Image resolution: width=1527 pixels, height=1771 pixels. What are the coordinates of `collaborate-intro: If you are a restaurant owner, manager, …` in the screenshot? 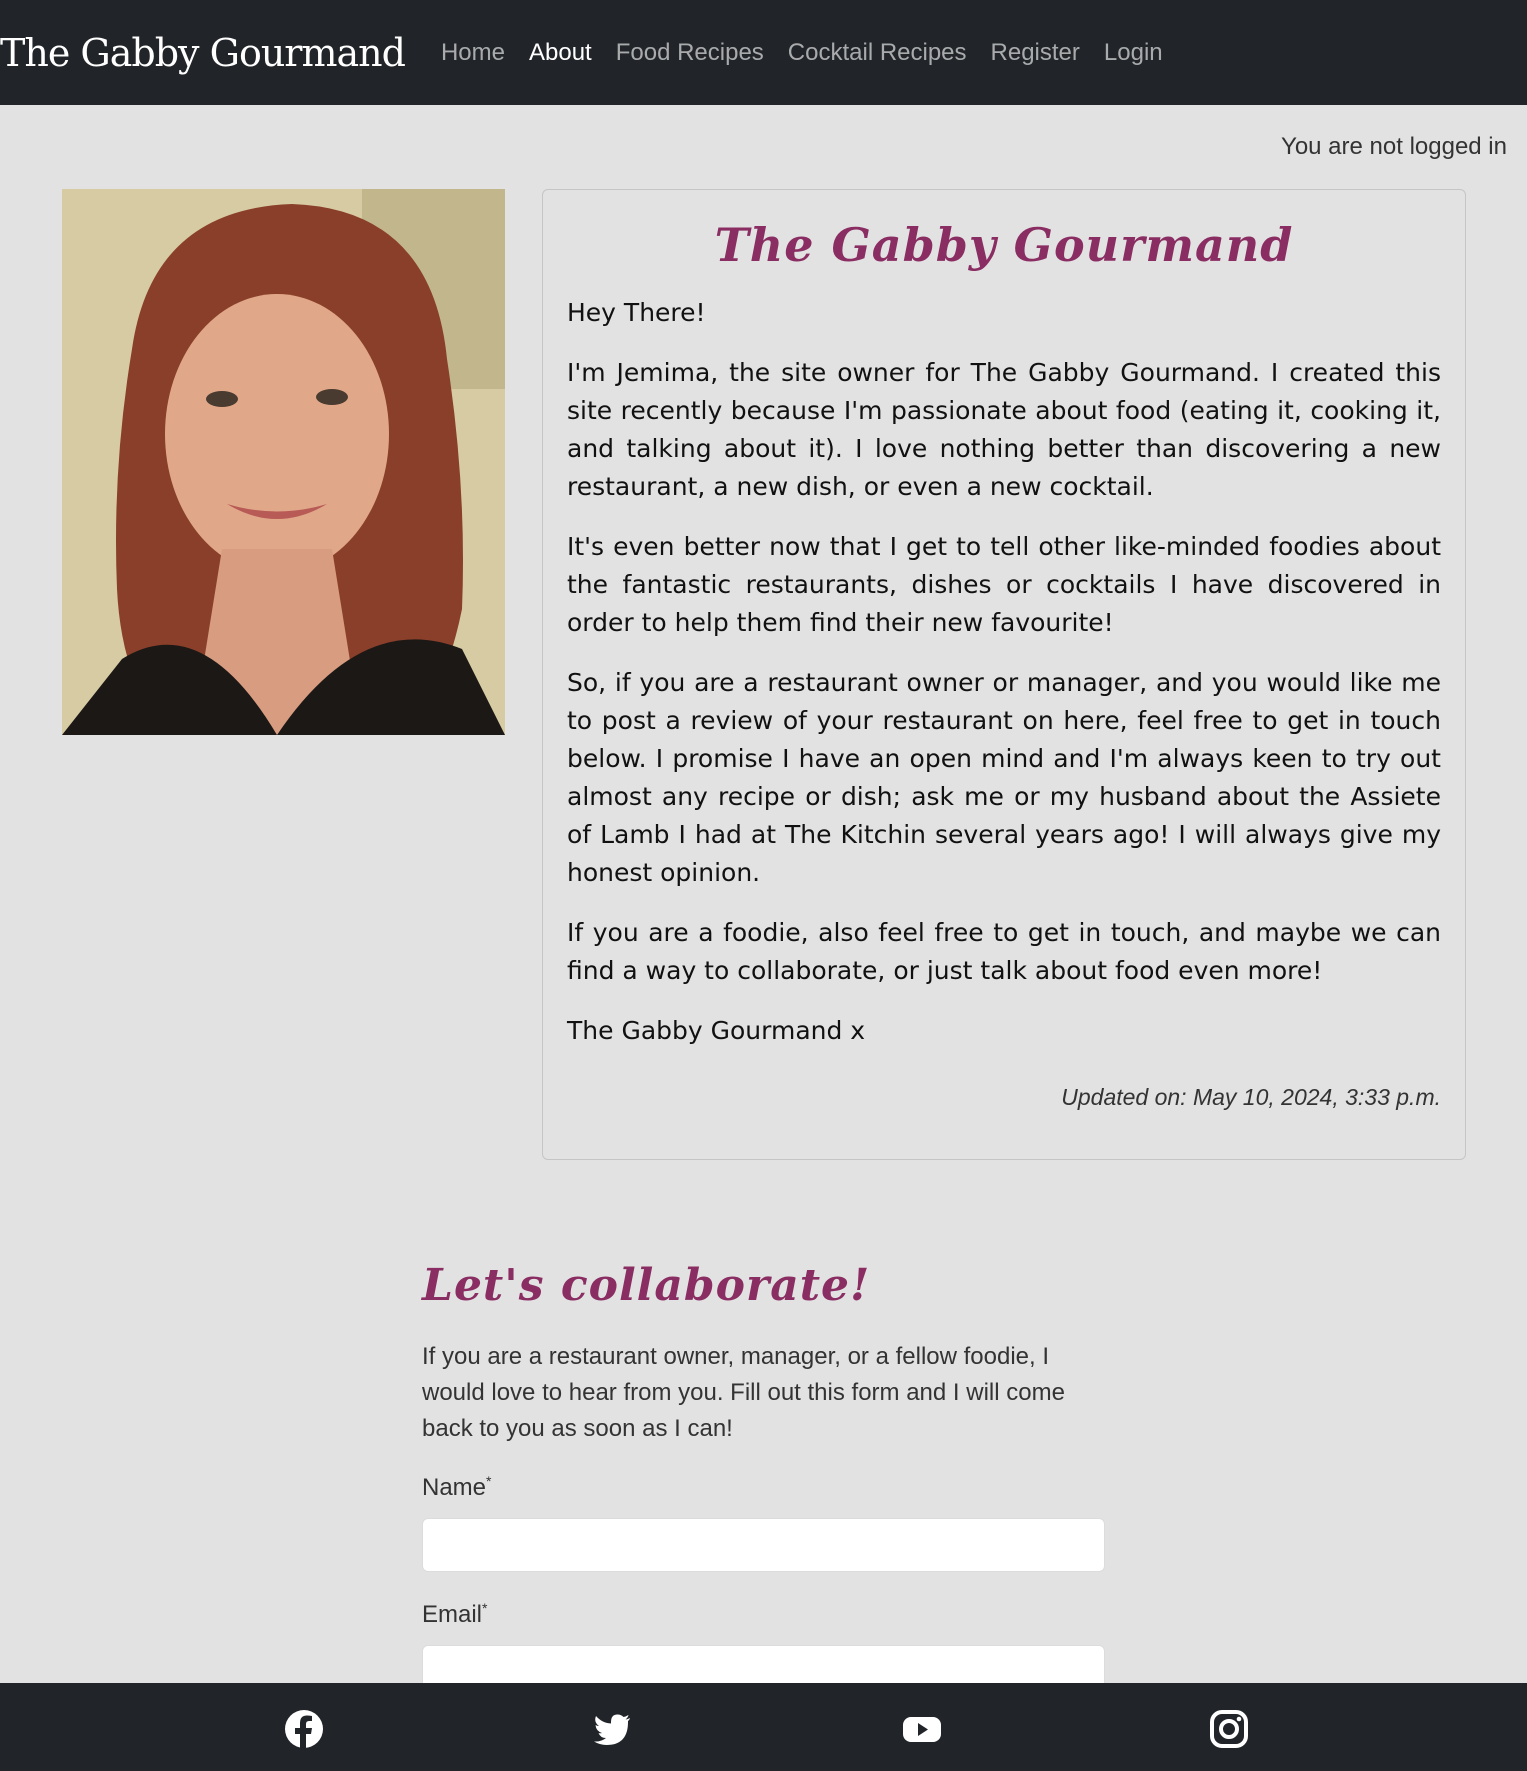 It's located at (743, 1392).